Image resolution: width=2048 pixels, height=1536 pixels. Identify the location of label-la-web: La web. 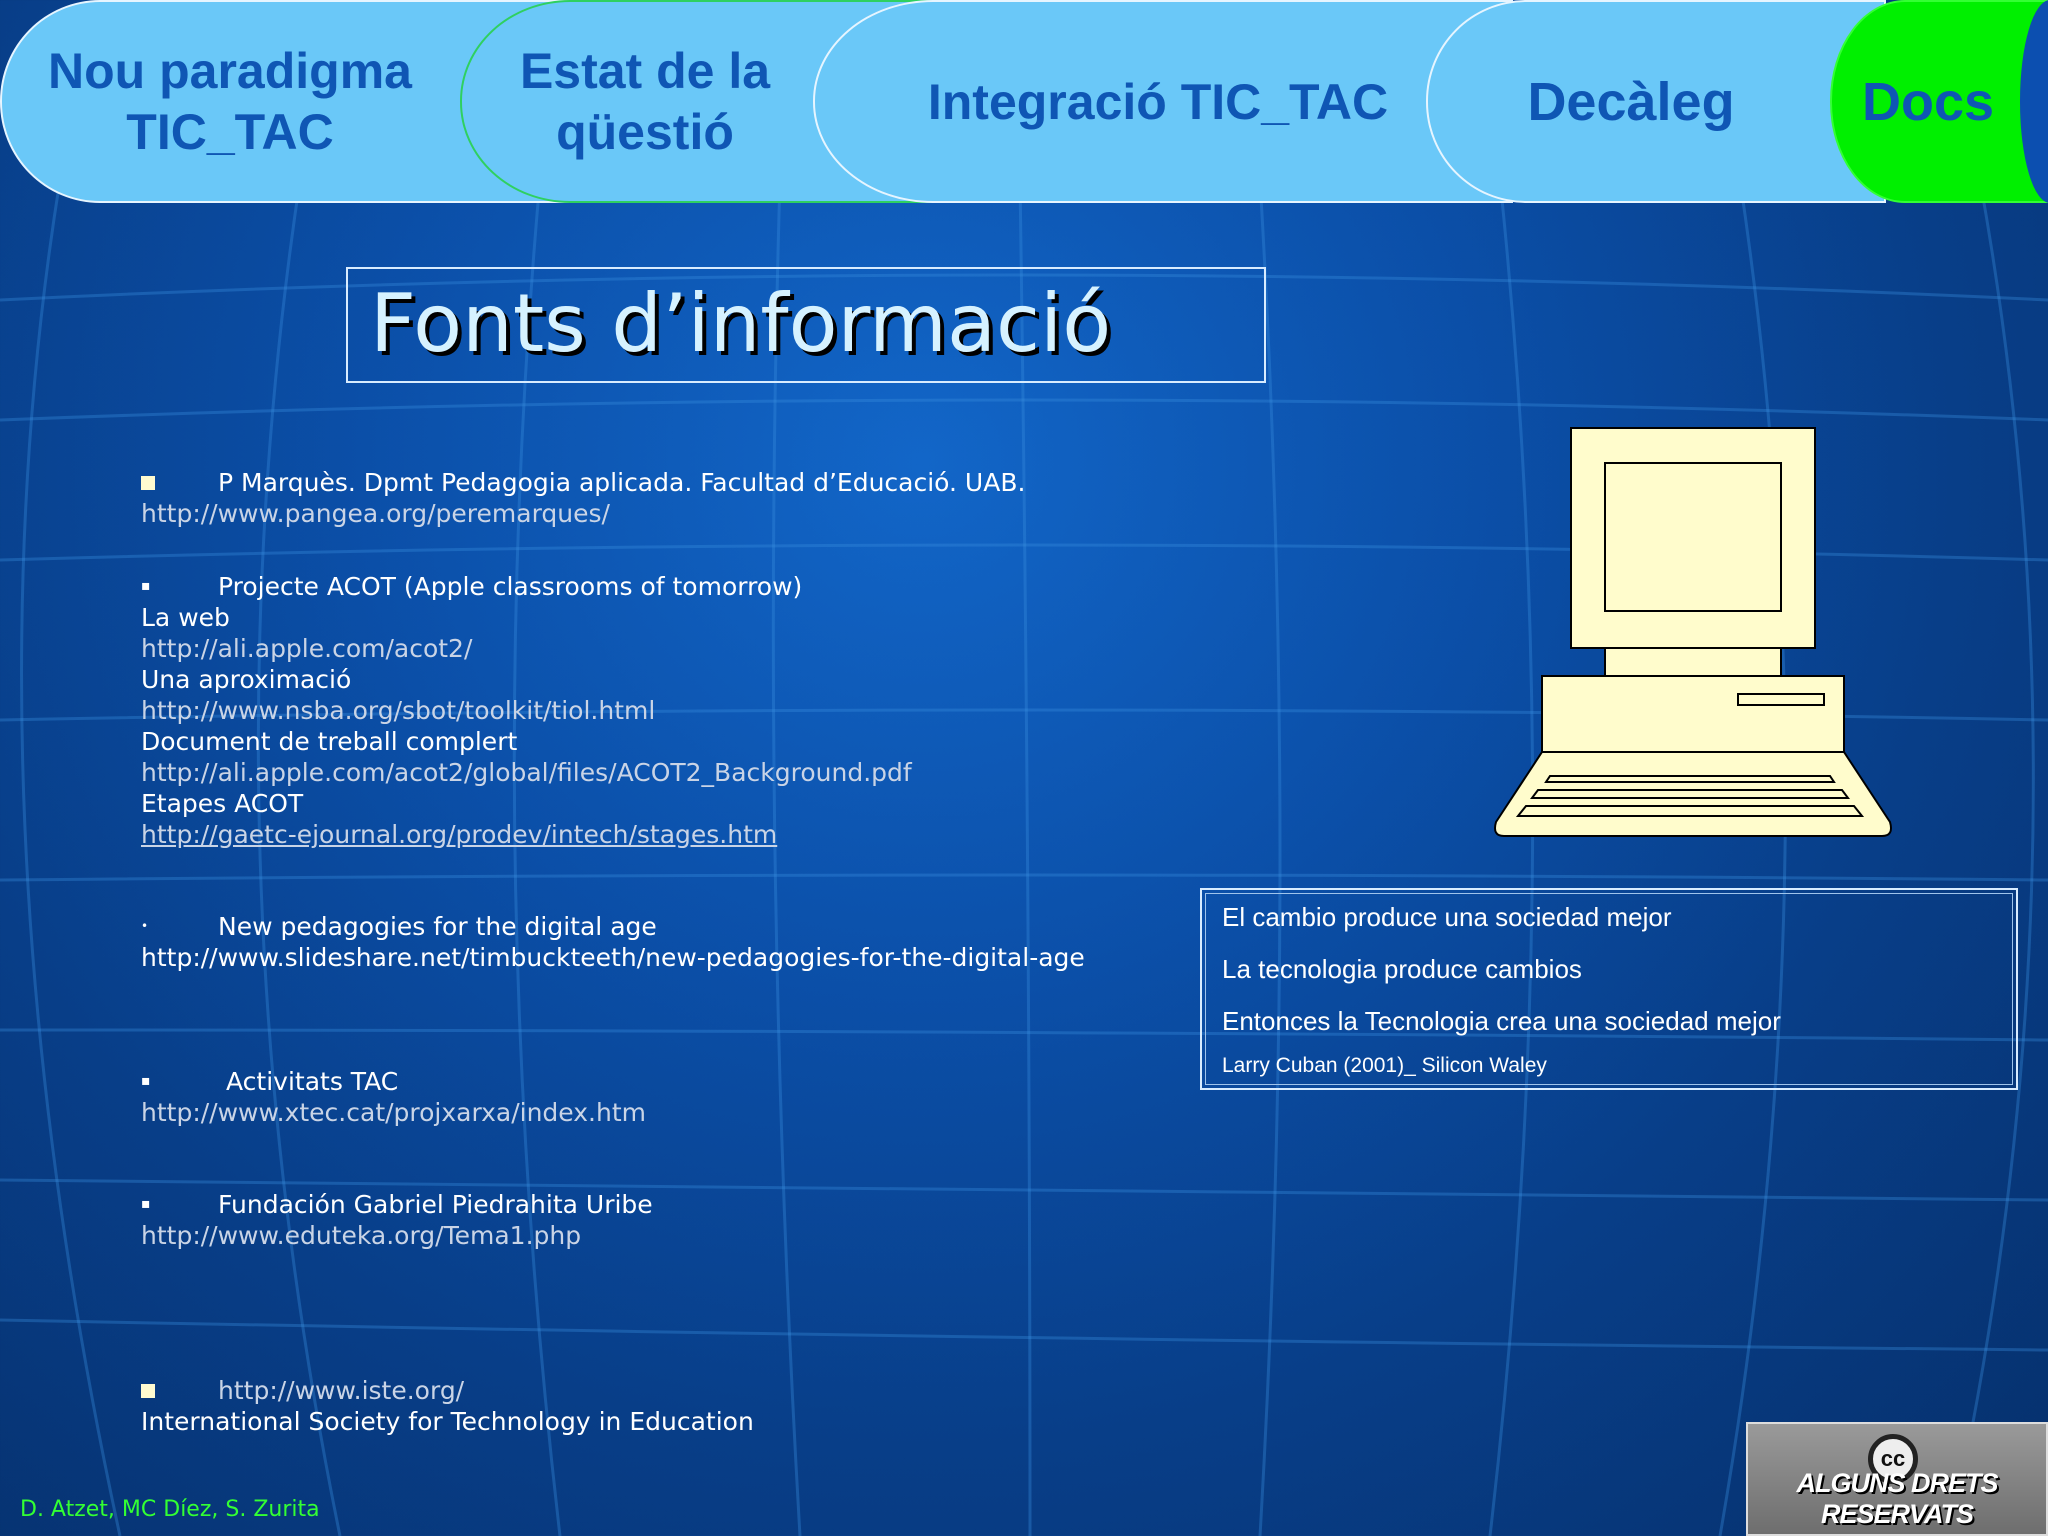
(185, 617).